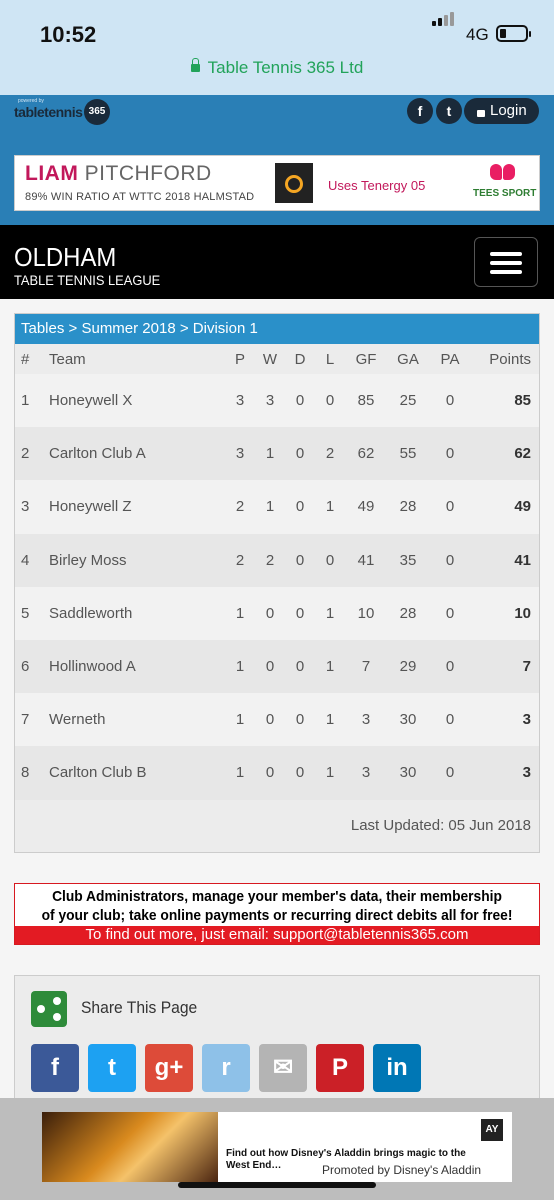  Describe the element at coordinates (270, 560) in the screenshot. I see `cell-won: 2` at that location.